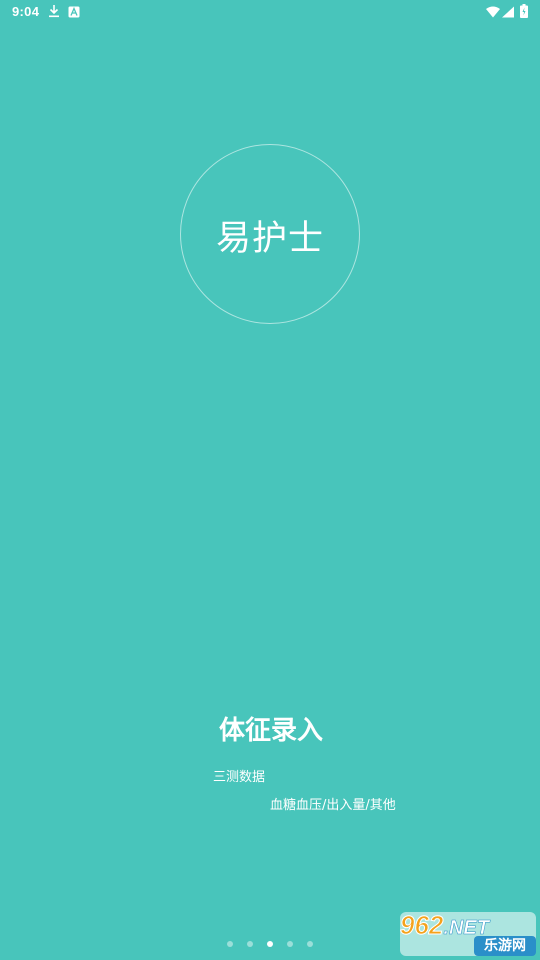 The width and height of the screenshot is (540, 960). What do you see at coordinates (270, 731) in the screenshot?
I see `feature-title: 体征录入` at bounding box center [270, 731].